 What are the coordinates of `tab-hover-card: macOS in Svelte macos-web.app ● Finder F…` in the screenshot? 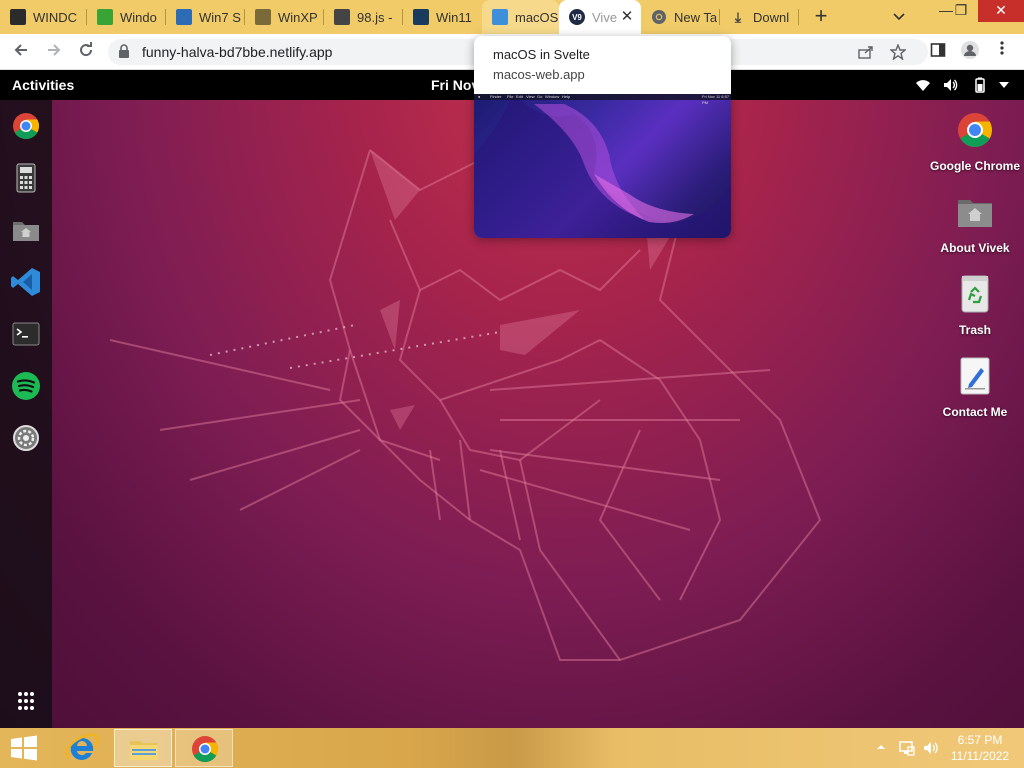 It's located at (602, 137).